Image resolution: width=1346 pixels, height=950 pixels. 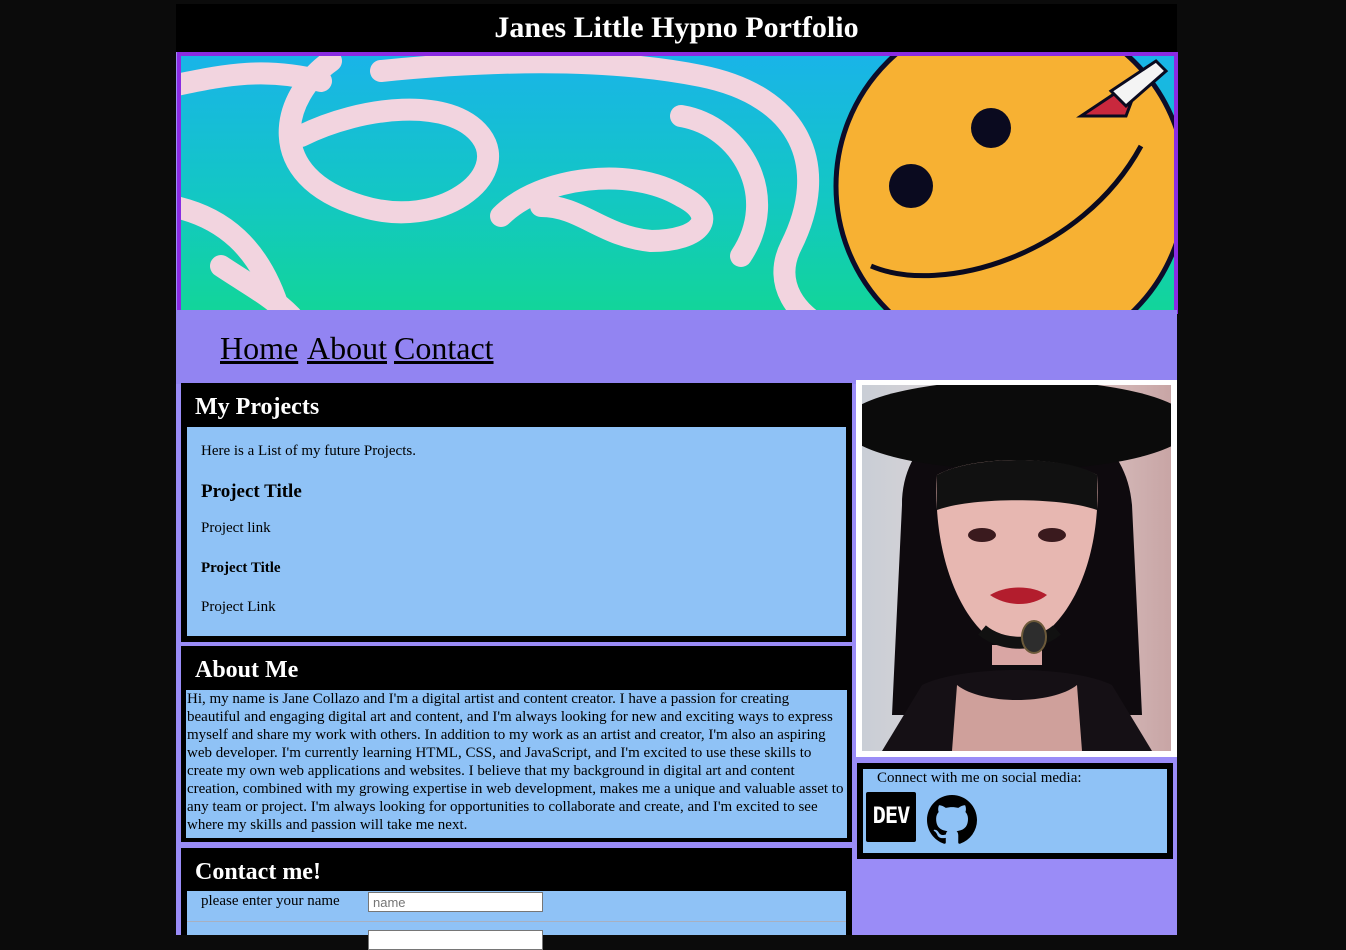 I want to click on main-nav: Home About Contact, so click(x=676, y=347).